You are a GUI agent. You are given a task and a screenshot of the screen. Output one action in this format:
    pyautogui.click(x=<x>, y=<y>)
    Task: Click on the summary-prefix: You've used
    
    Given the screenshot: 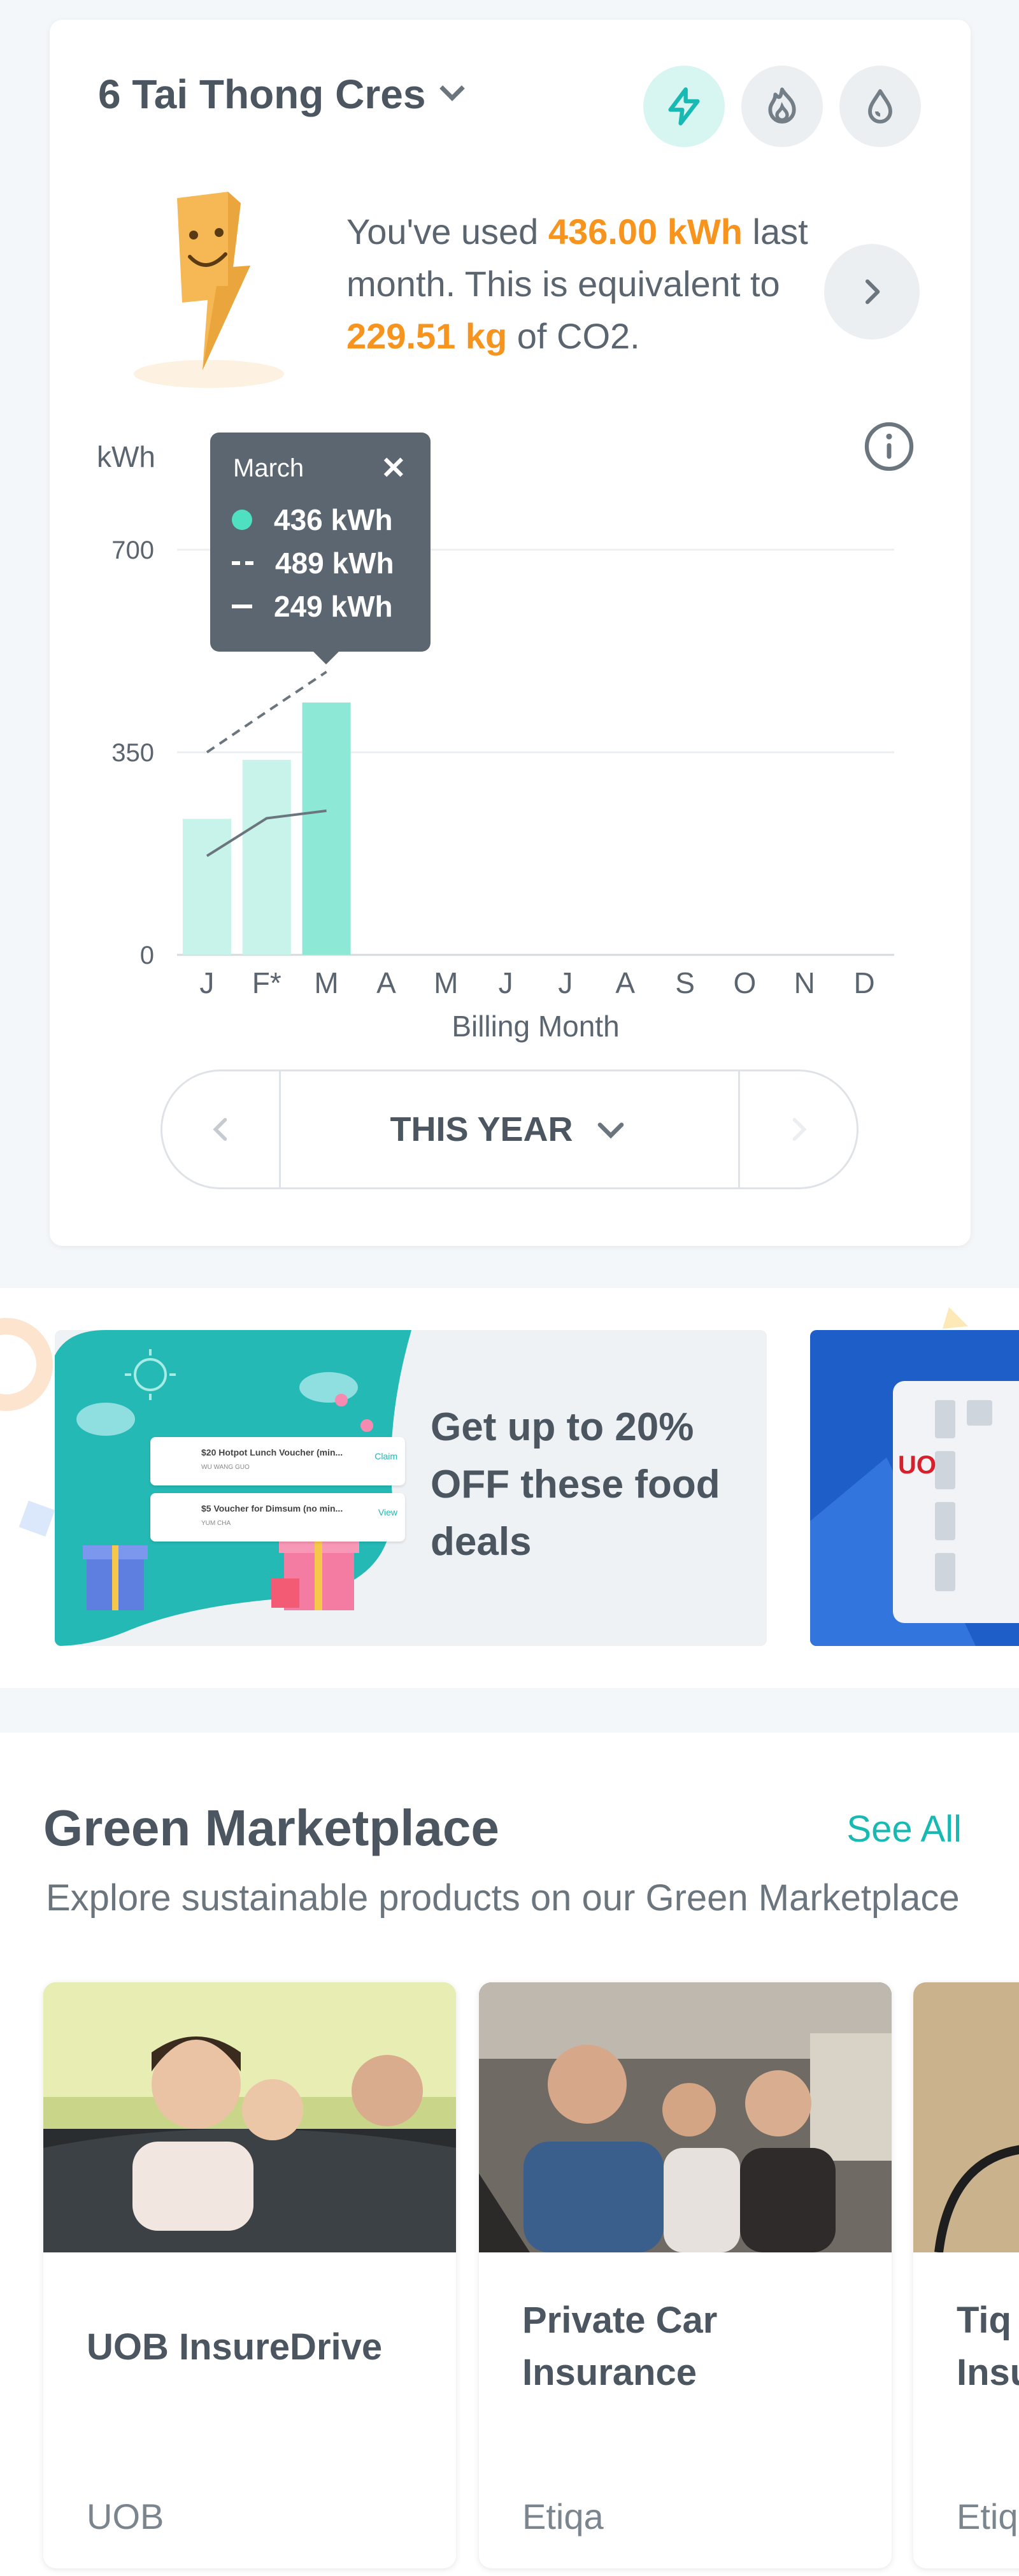 What is the action you would take?
    pyautogui.click(x=447, y=232)
    